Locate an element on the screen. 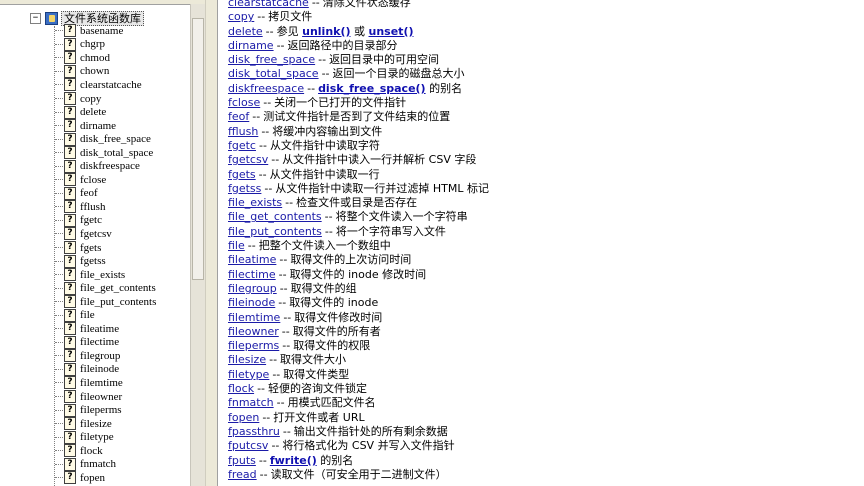  function-link: filectime is located at coordinates (252, 274).